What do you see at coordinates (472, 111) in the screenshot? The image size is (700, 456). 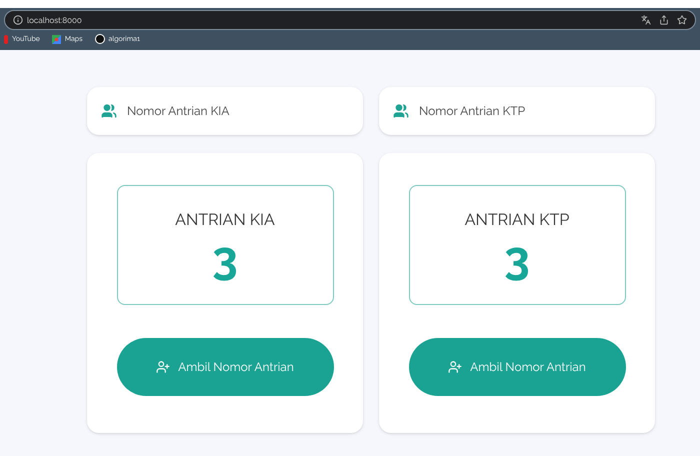 I see `header-title: Nomor Antrian KTP` at bounding box center [472, 111].